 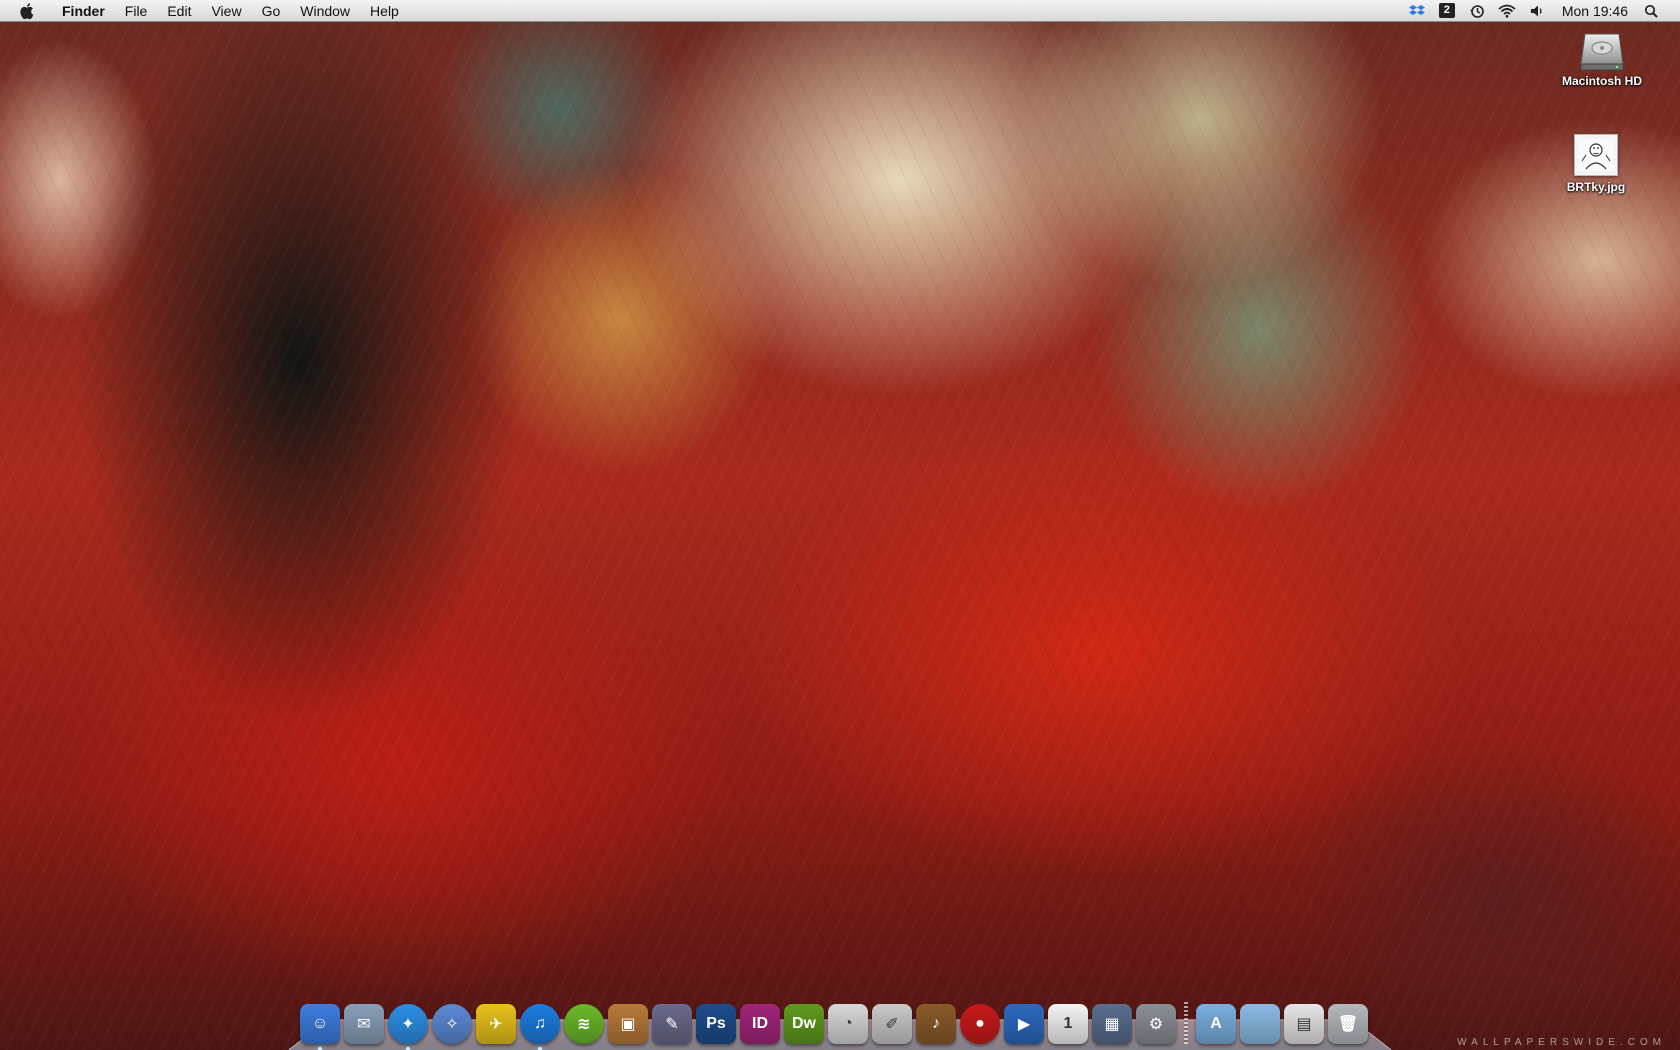 I want to click on iphoto-icon: ▣, so click(x=628, y=1024).